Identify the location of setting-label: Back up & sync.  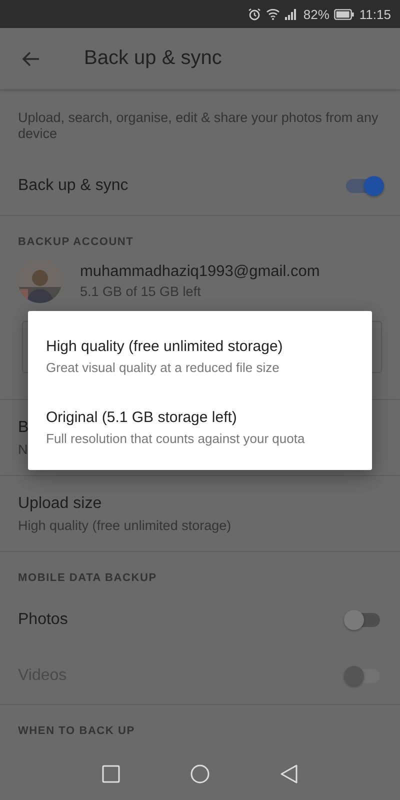
(73, 186).